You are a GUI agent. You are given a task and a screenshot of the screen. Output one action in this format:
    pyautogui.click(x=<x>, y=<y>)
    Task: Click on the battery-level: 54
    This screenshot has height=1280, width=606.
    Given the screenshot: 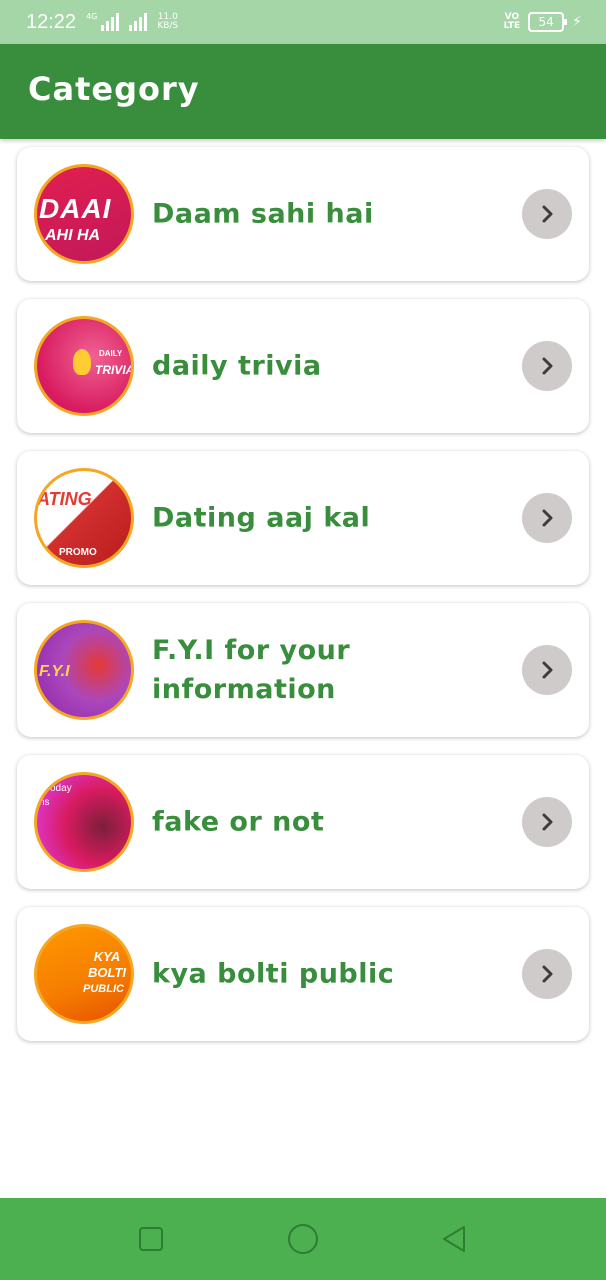 What is the action you would take?
    pyautogui.click(x=546, y=22)
    